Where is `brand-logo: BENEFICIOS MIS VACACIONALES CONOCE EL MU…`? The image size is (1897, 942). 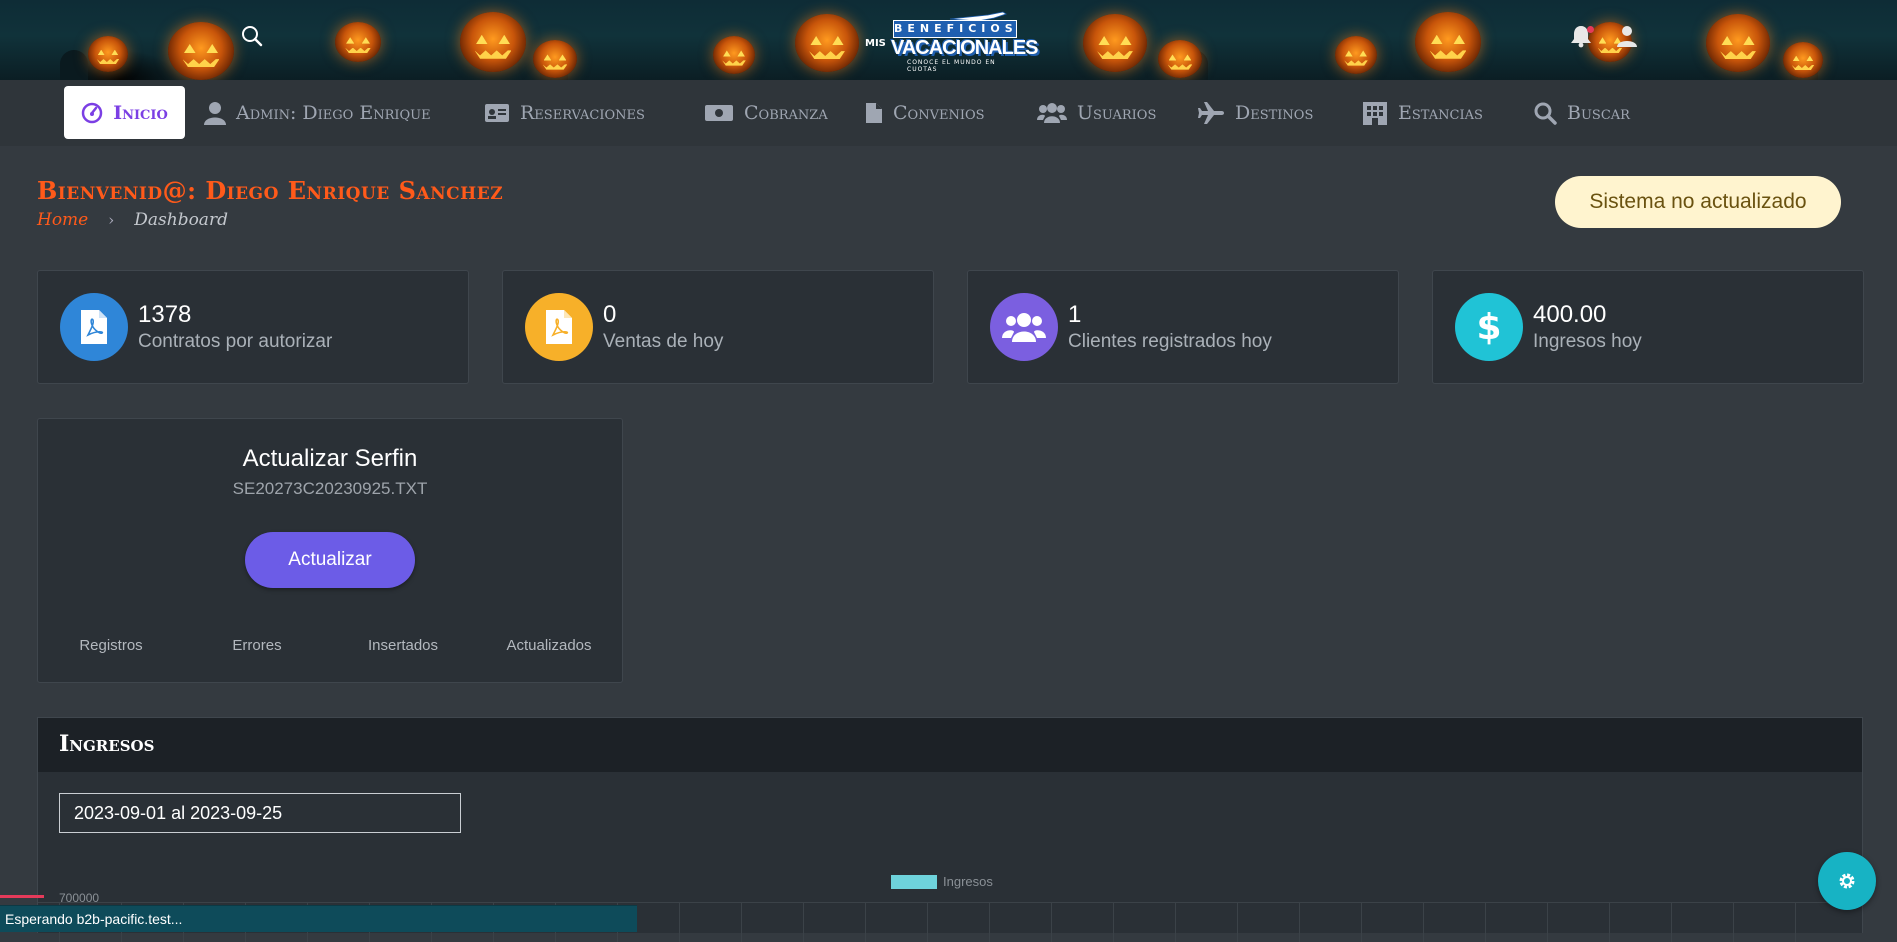
brand-logo: BENEFICIOS MIS VACACIONALES CONOCE EL MU… is located at coordinates (951, 41).